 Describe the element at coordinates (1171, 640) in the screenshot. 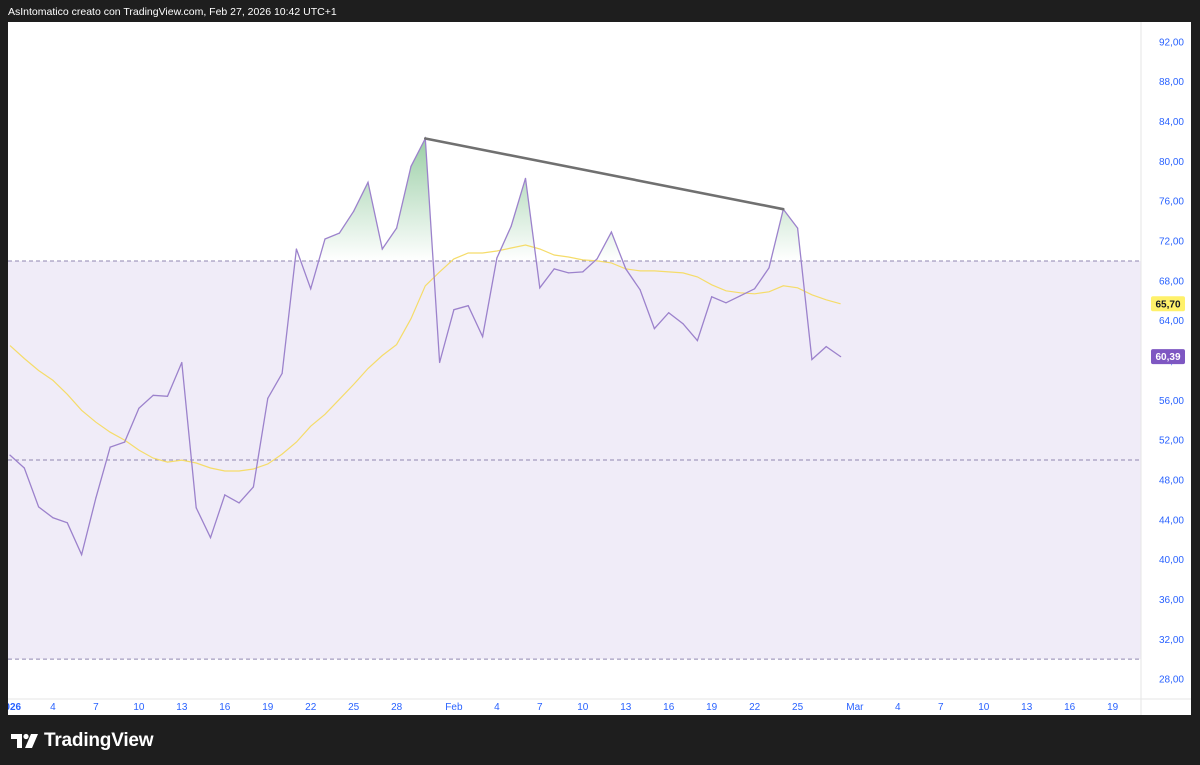

I see `y-tick-label: 32,00` at that location.